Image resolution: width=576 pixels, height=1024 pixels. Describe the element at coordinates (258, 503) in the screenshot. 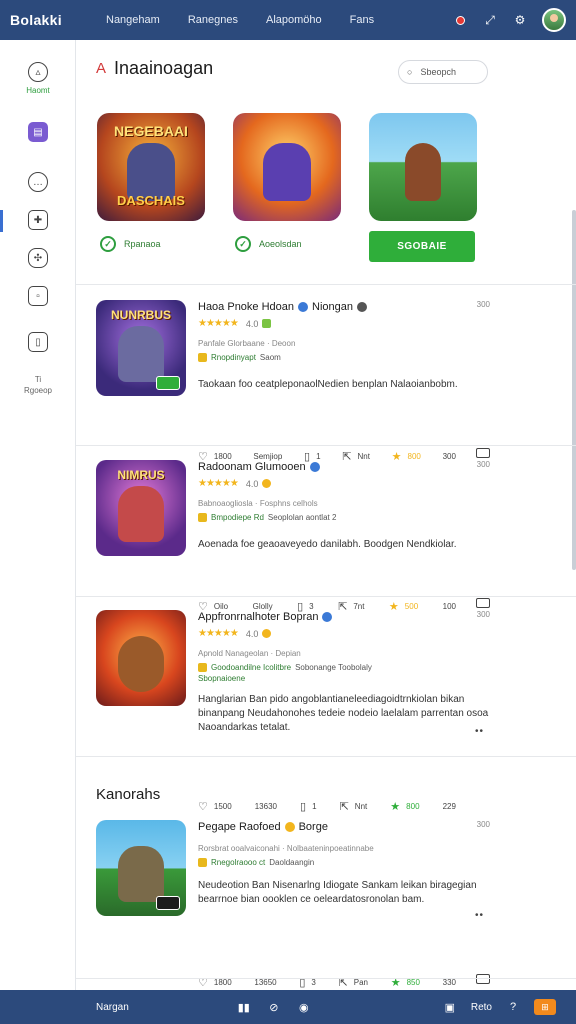

I see `card-meta: Babnoaogliosla · Fosphns celhols` at that location.